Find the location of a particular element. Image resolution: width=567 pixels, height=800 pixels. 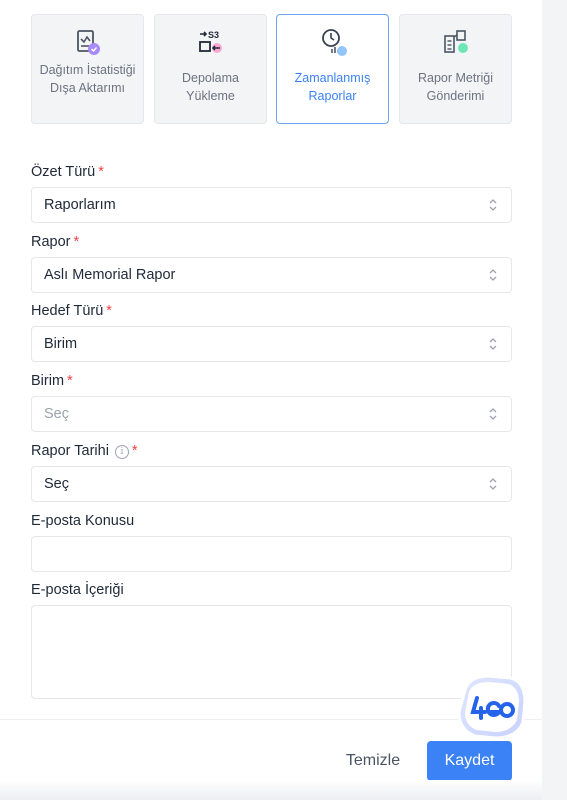

email-subject-input is located at coordinates (271, 554).